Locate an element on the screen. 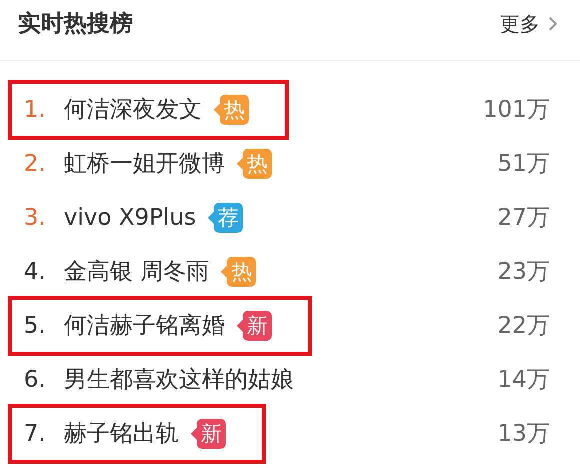 This screenshot has height=468, width=580. rank-number: 4. is located at coordinates (35, 272).